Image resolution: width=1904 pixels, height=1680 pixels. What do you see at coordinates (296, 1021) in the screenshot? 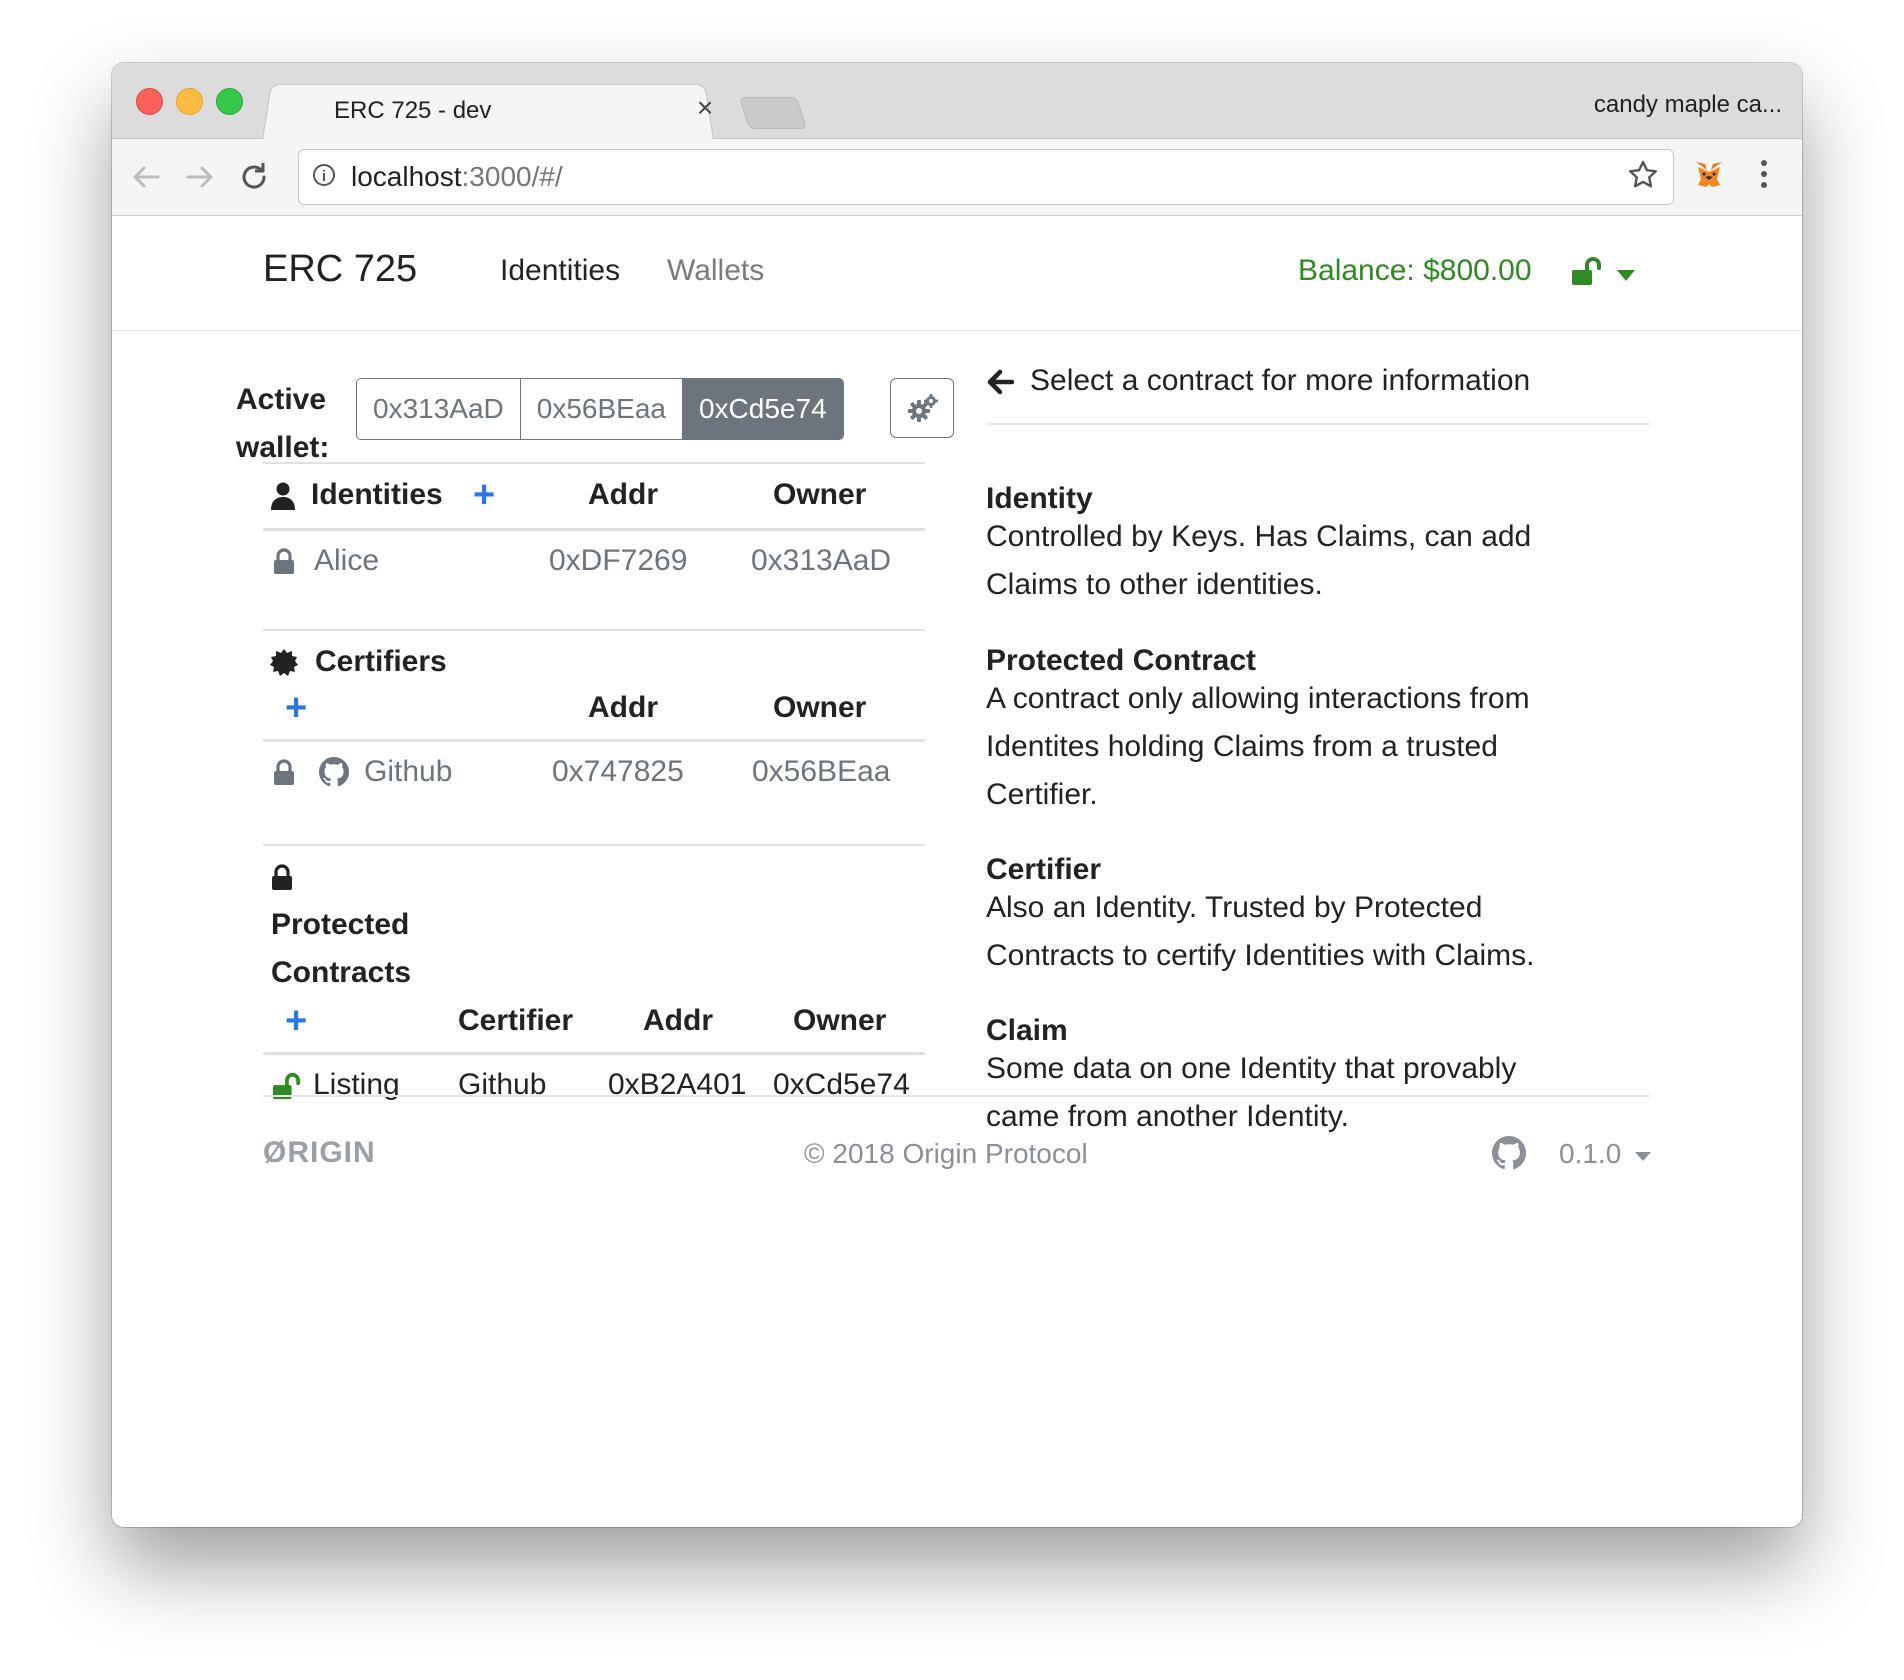
I see `add-protected-contract-icon: +` at bounding box center [296, 1021].